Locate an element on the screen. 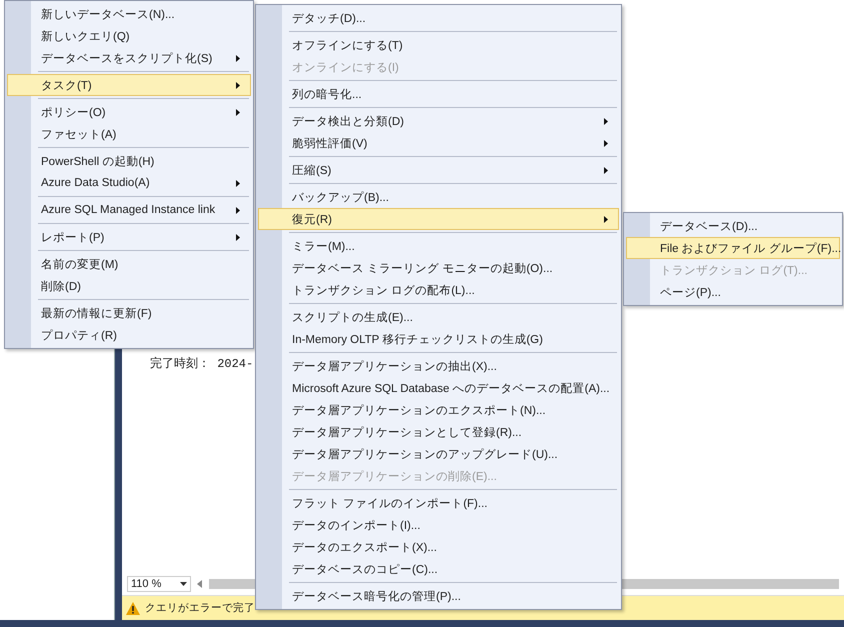 This screenshot has width=844, height=627. caret-icon is located at coordinates (183, 584).